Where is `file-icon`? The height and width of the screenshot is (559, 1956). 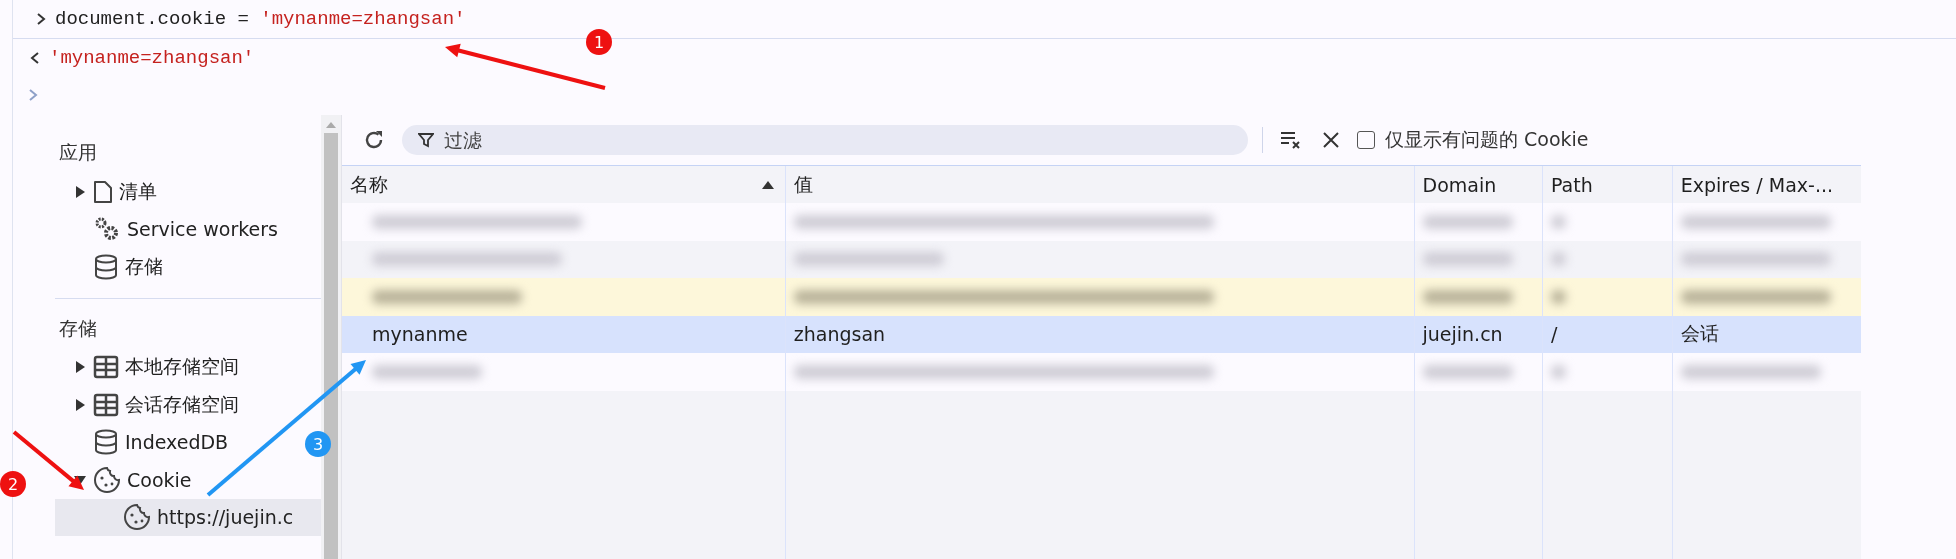
file-icon is located at coordinates (103, 191).